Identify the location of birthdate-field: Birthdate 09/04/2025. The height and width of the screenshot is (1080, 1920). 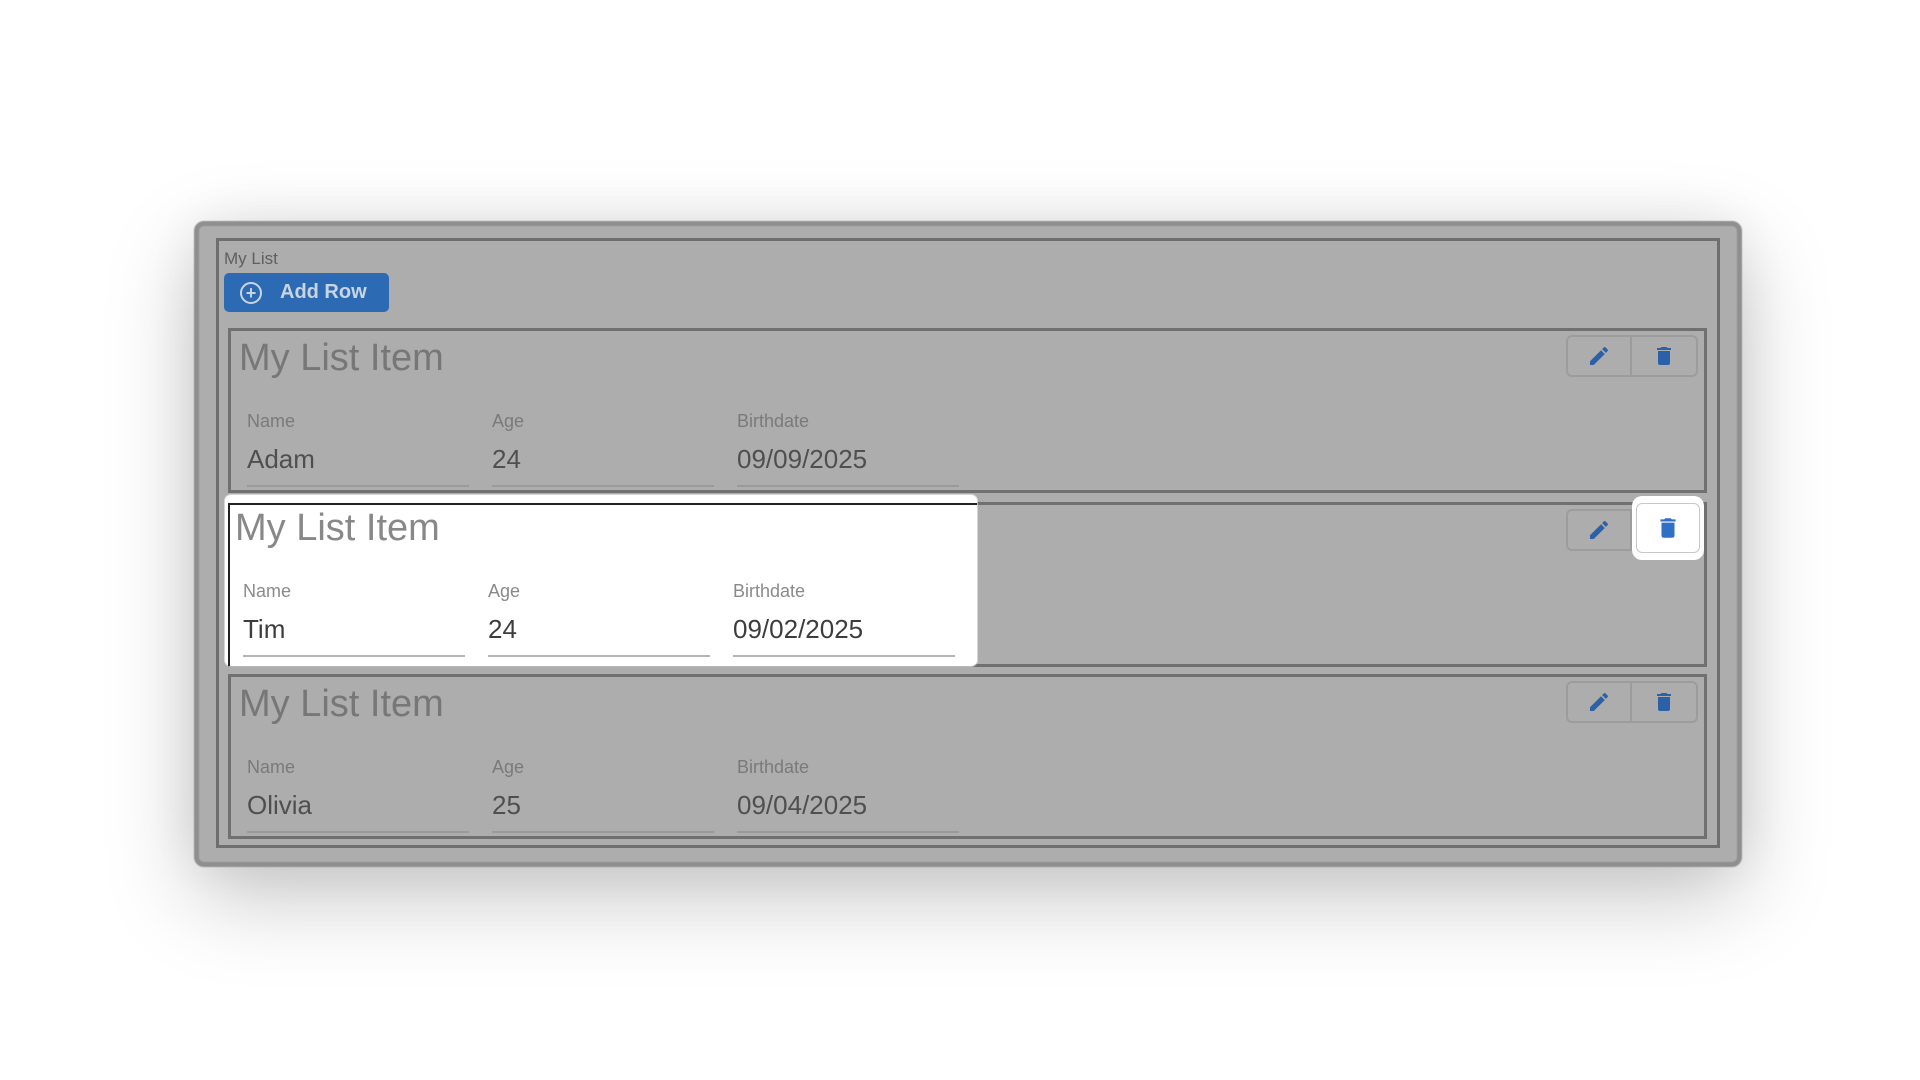
(848, 795).